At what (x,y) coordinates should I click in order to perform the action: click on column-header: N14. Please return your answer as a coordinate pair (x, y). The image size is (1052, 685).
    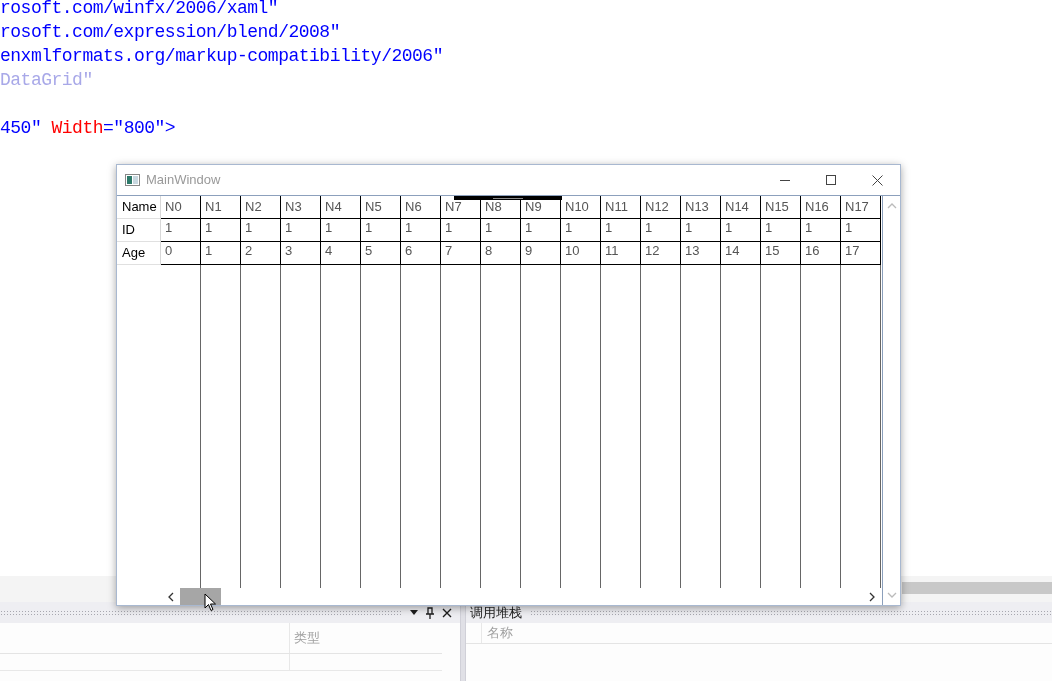
    Looking at the image, I should click on (741, 207).